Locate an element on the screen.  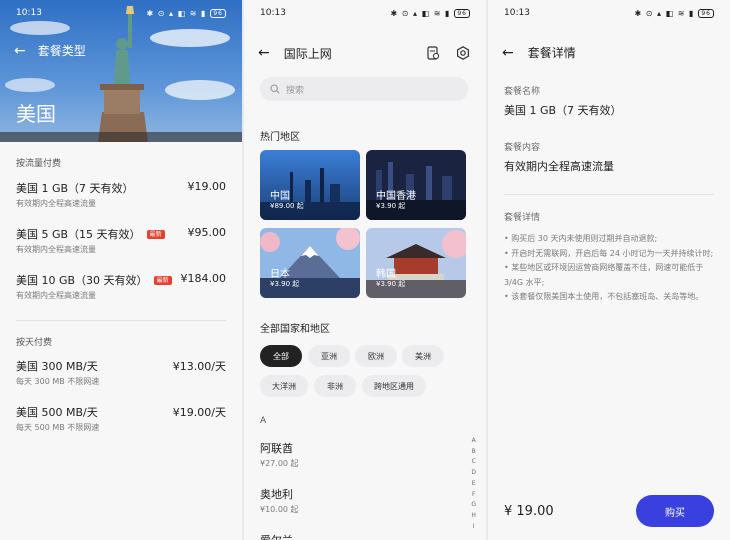
region-name: 日本 is located at coordinates (280, 274).